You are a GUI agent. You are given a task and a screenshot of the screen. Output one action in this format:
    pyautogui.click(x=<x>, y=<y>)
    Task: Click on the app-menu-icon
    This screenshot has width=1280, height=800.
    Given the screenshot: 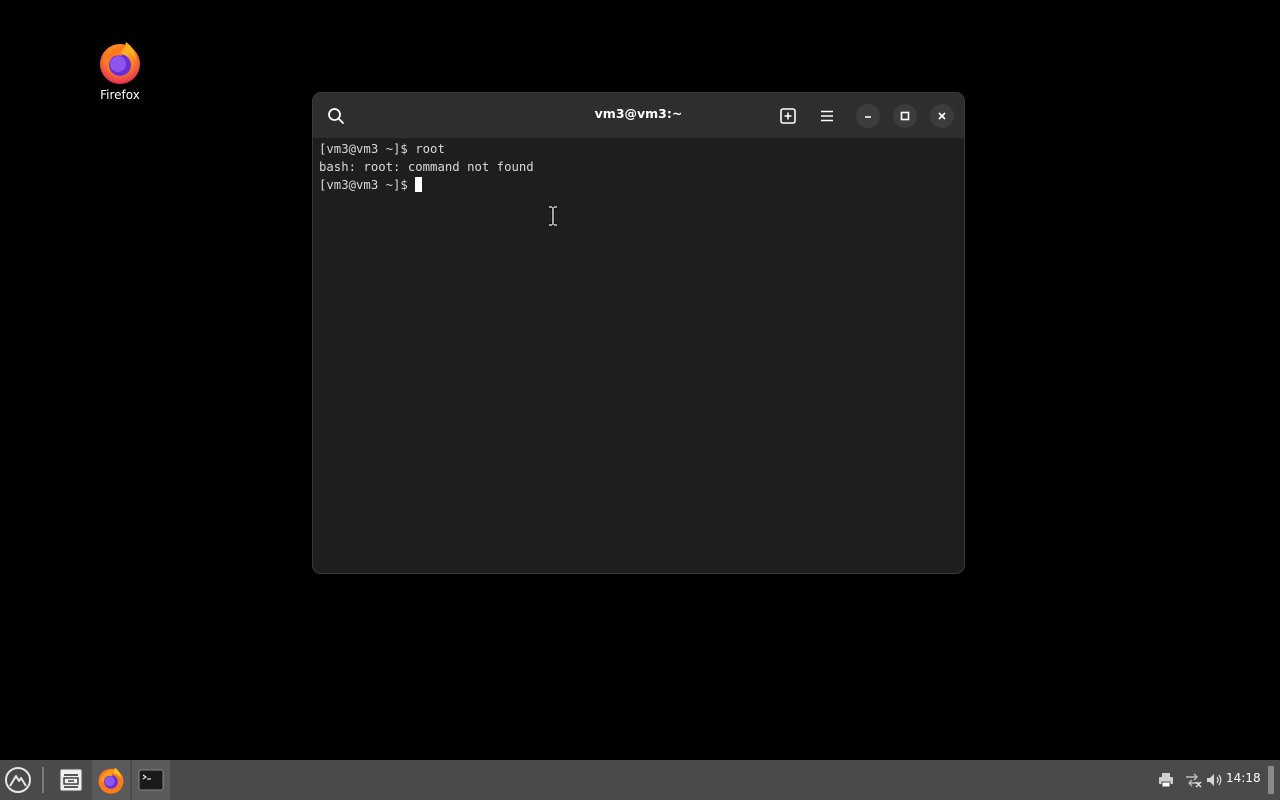 What is the action you would take?
    pyautogui.click(x=18, y=780)
    